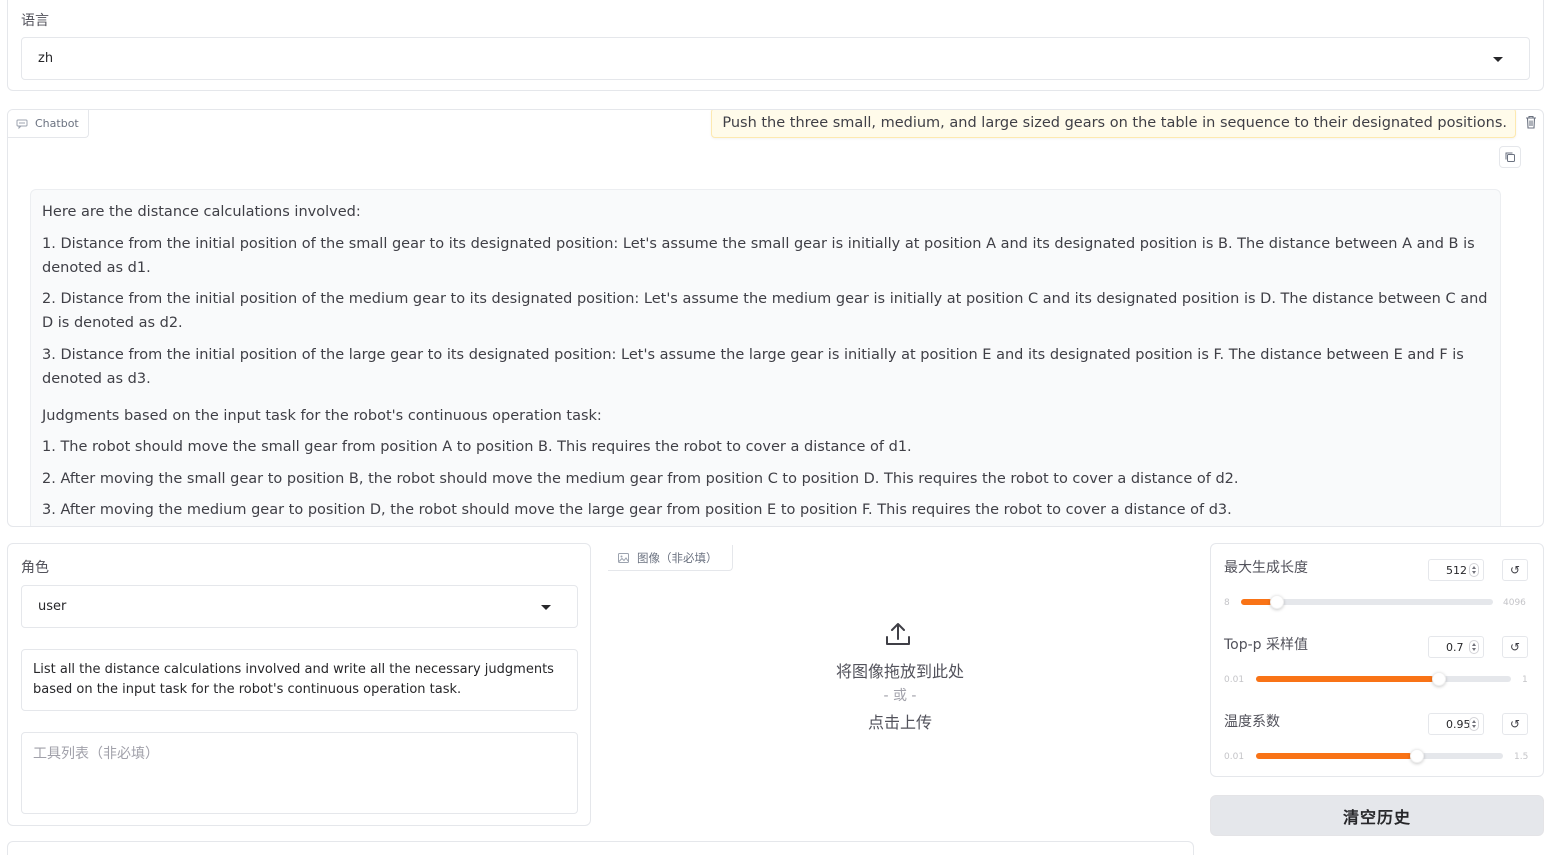 The height and width of the screenshot is (855, 1544). Describe the element at coordinates (299, 773) in the screenshot. I see `tools-input: 工具列表（非必填）` at that location.